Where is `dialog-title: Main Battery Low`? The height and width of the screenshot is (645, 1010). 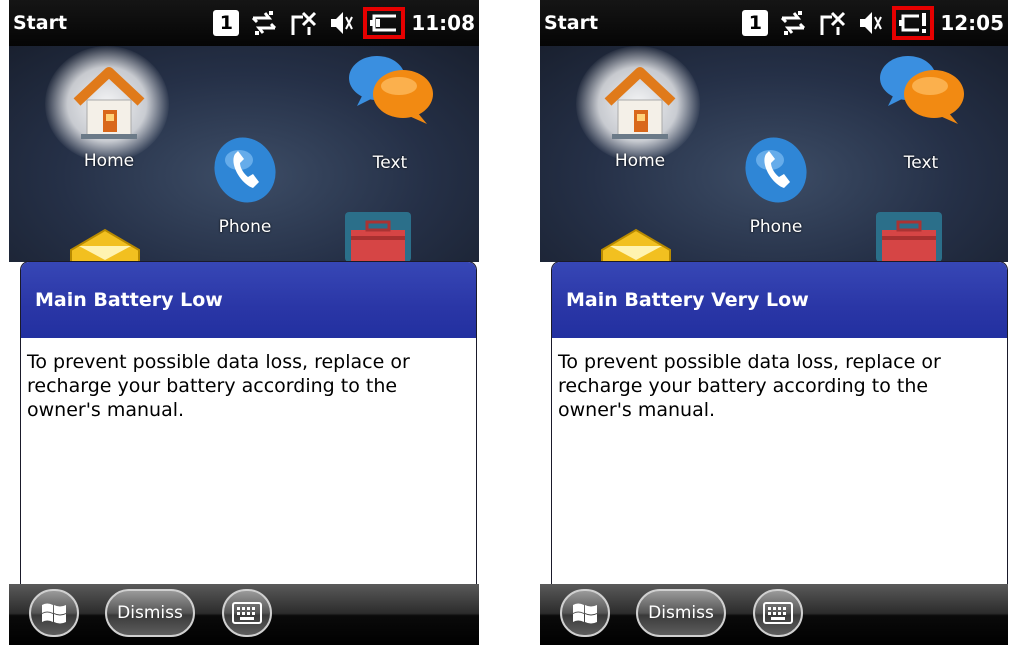 dialog-title: Main Battery Low is located at coordinates (248, 300).